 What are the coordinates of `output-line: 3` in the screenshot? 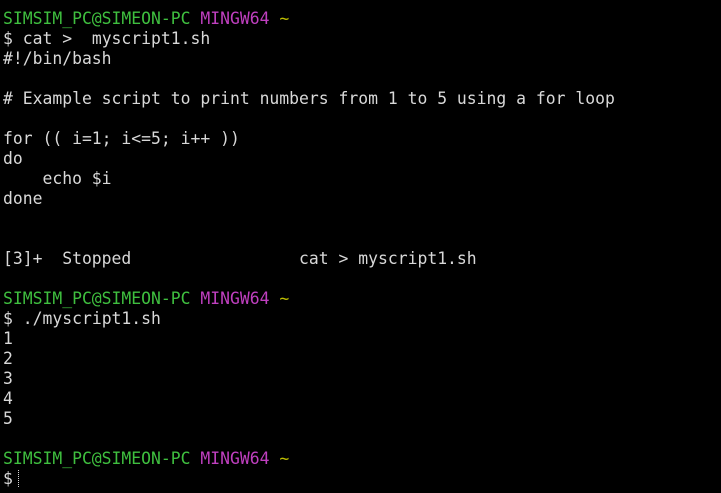 It's located at (8, 378).